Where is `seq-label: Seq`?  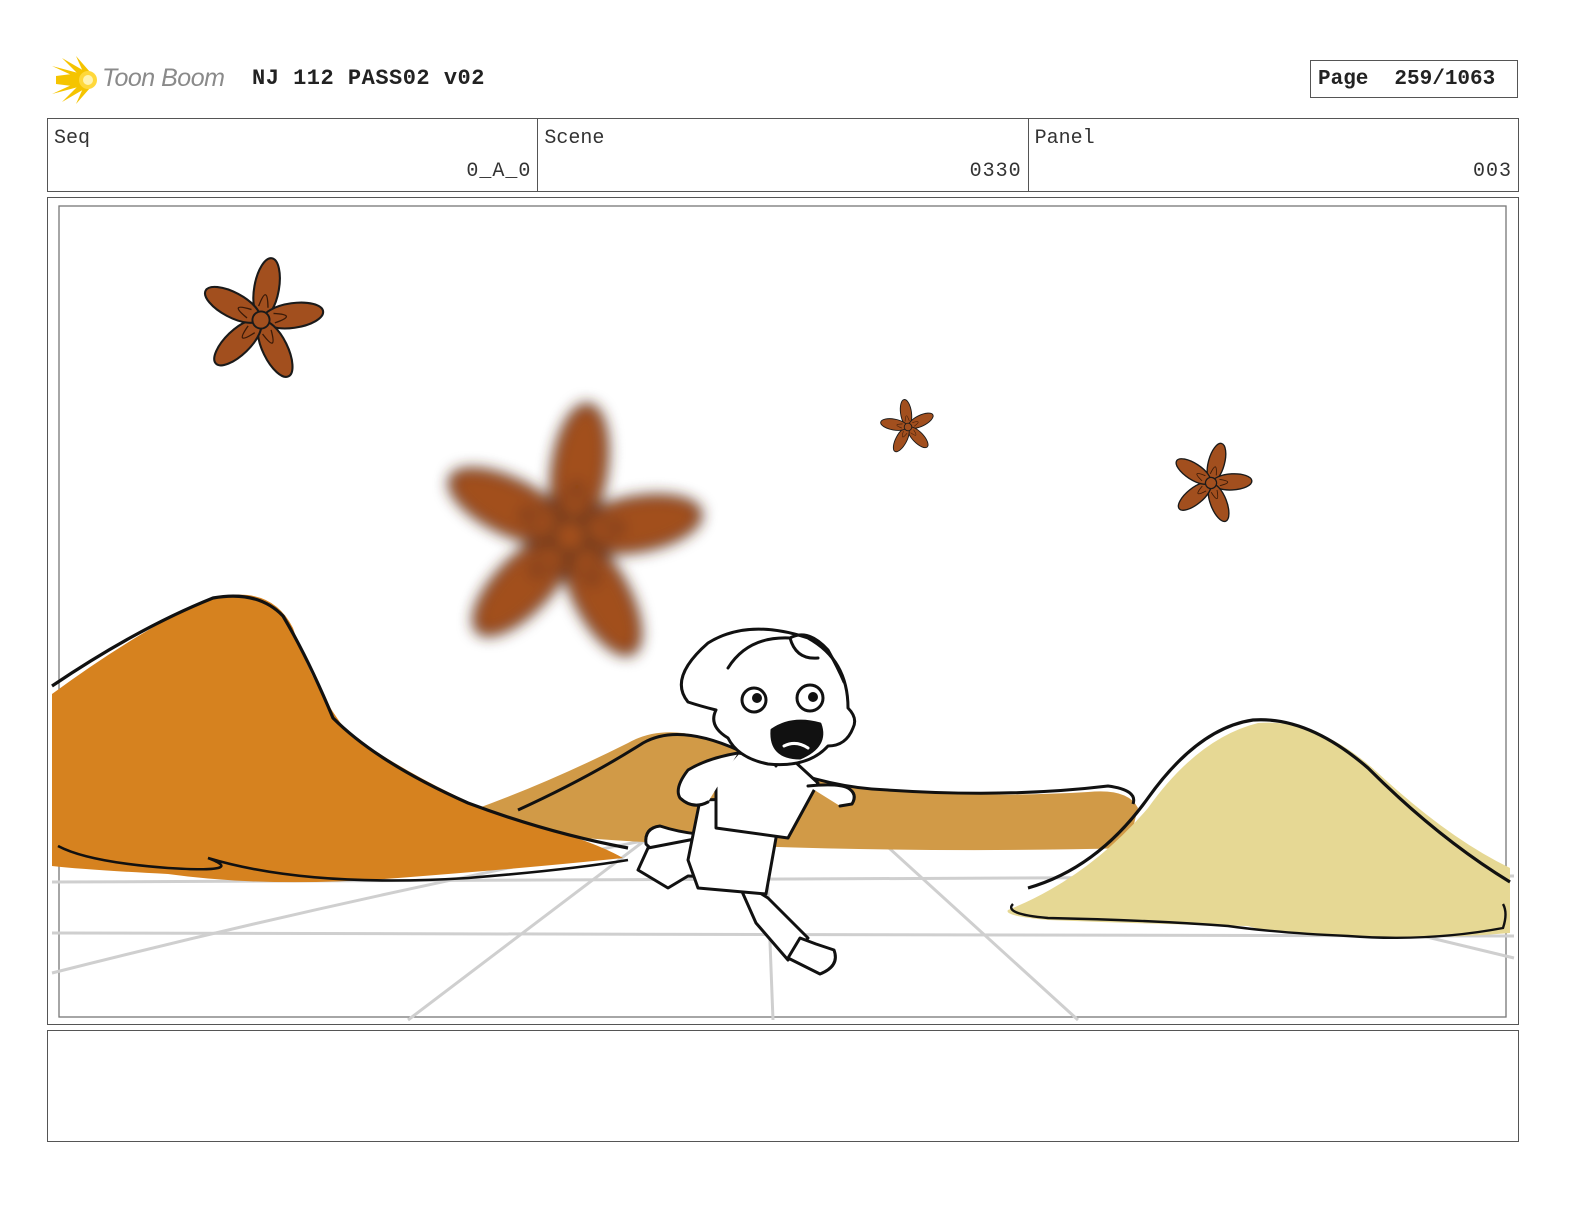 seq-label: Seq is located at coordinates (72, 138).